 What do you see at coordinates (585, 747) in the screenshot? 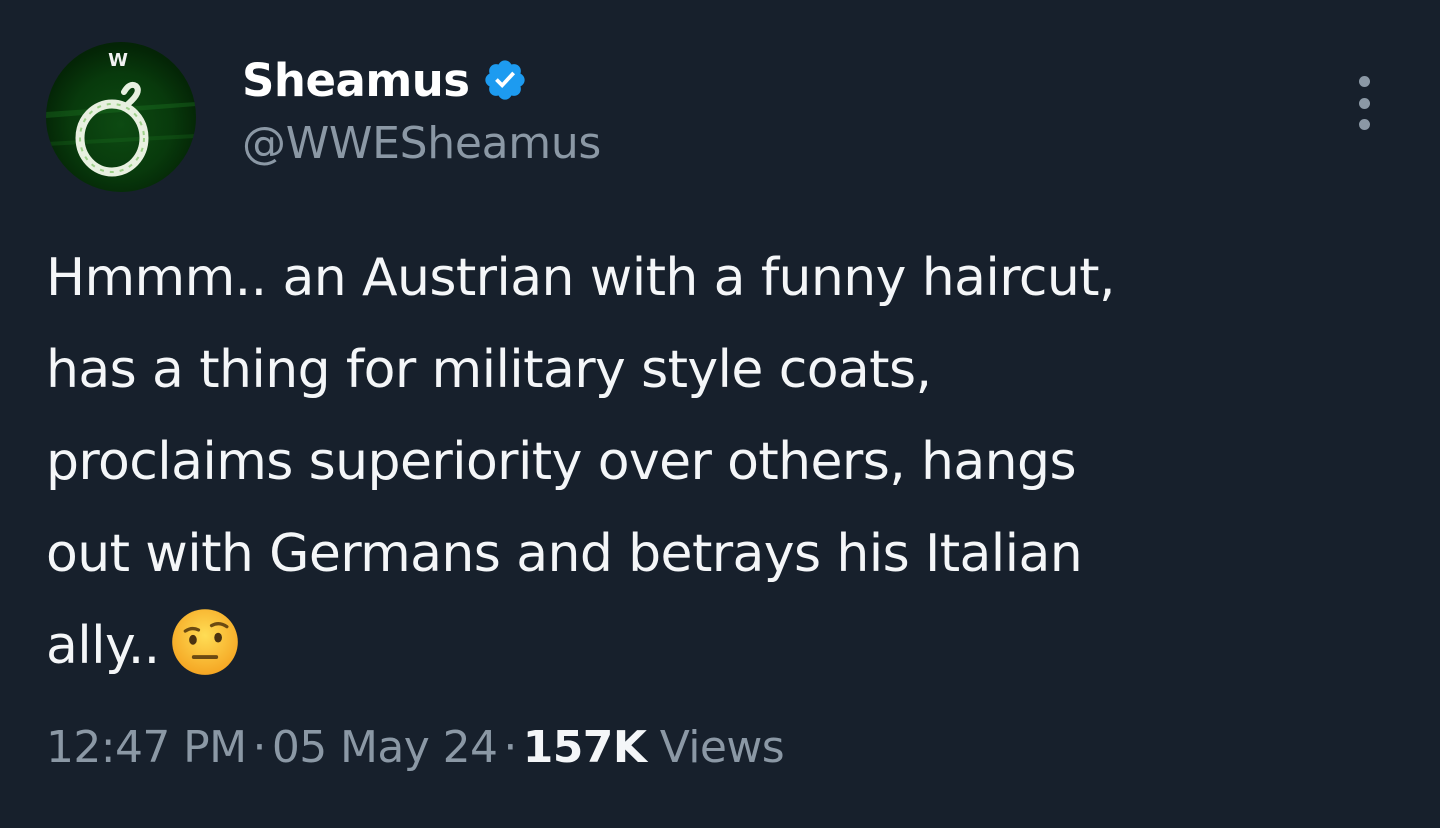
I see `views-count: 157K` at bounding box center [585, 747].